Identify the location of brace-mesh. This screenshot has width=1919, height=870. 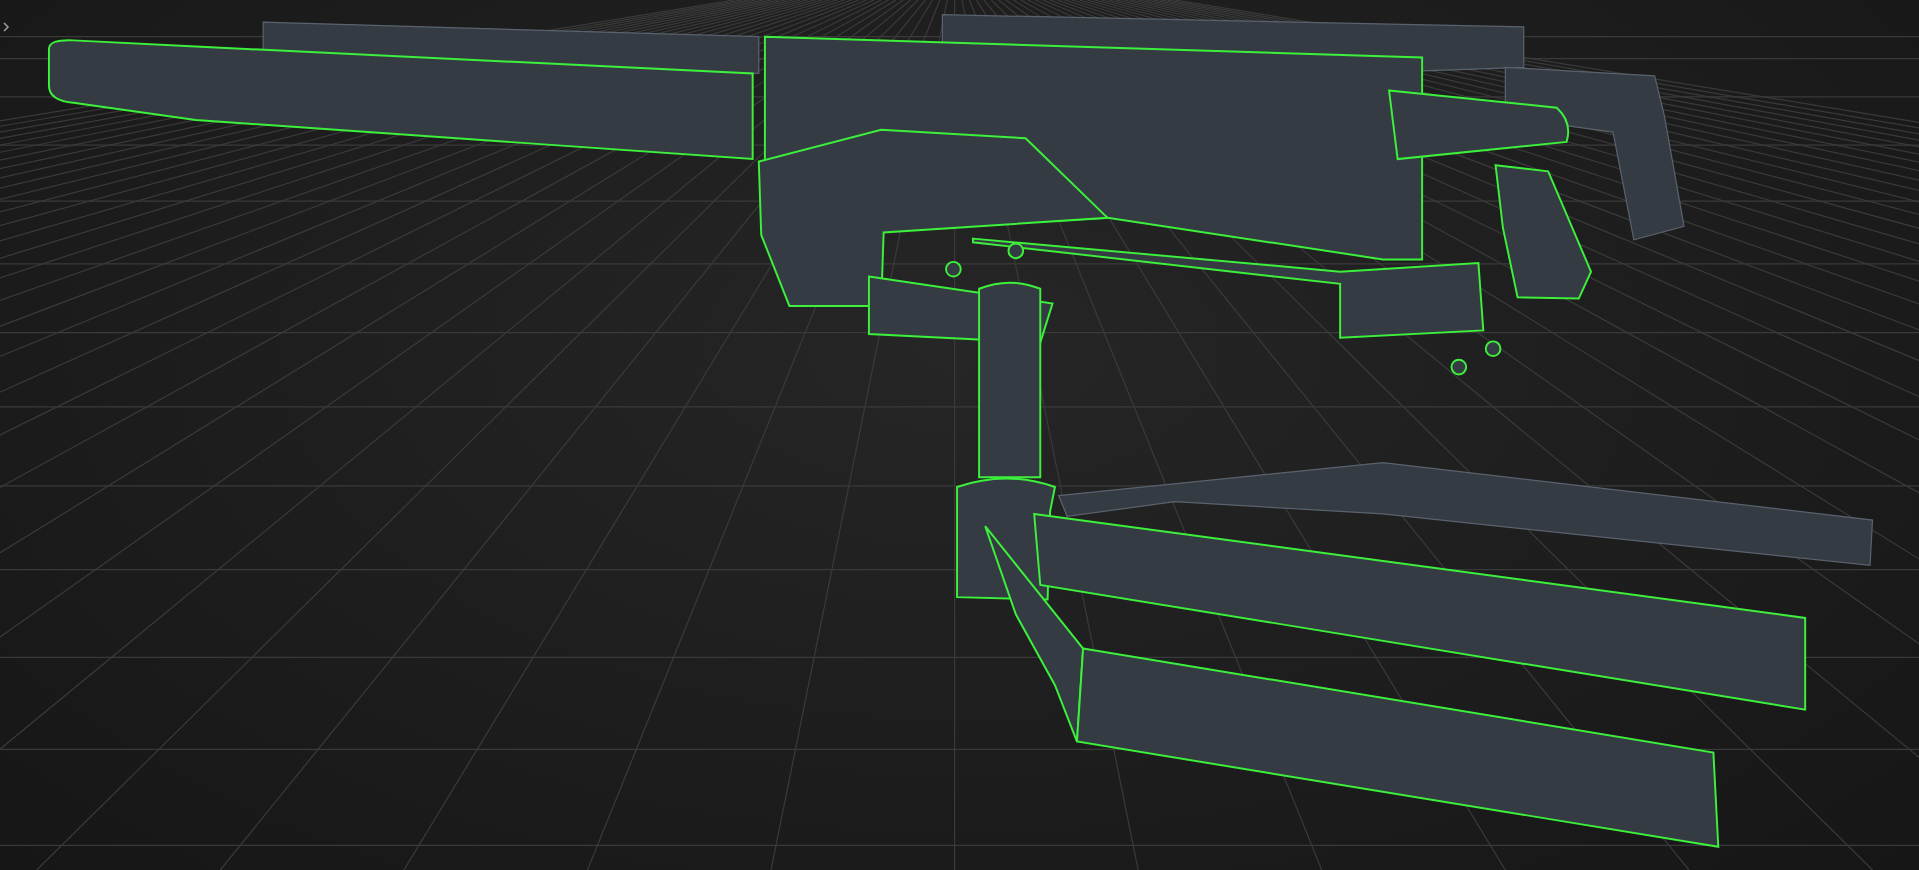
(1034, 634).